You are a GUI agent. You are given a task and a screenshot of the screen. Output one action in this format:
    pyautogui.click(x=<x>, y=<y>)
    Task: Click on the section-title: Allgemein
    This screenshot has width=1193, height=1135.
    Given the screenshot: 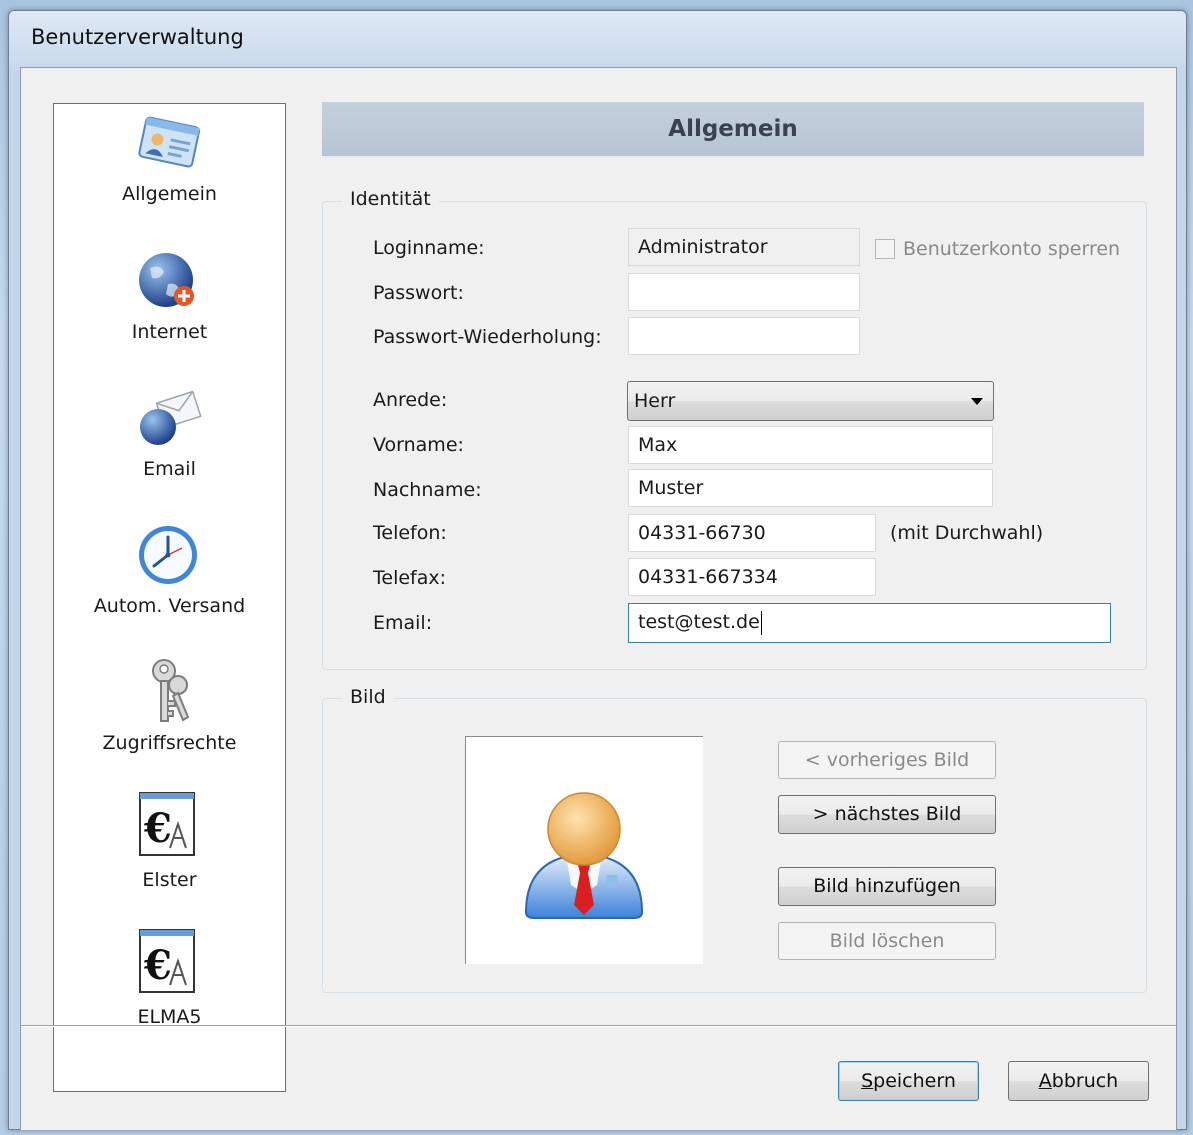 What is the action you would take?
    pyautogui.click(x=733, y=129)
    